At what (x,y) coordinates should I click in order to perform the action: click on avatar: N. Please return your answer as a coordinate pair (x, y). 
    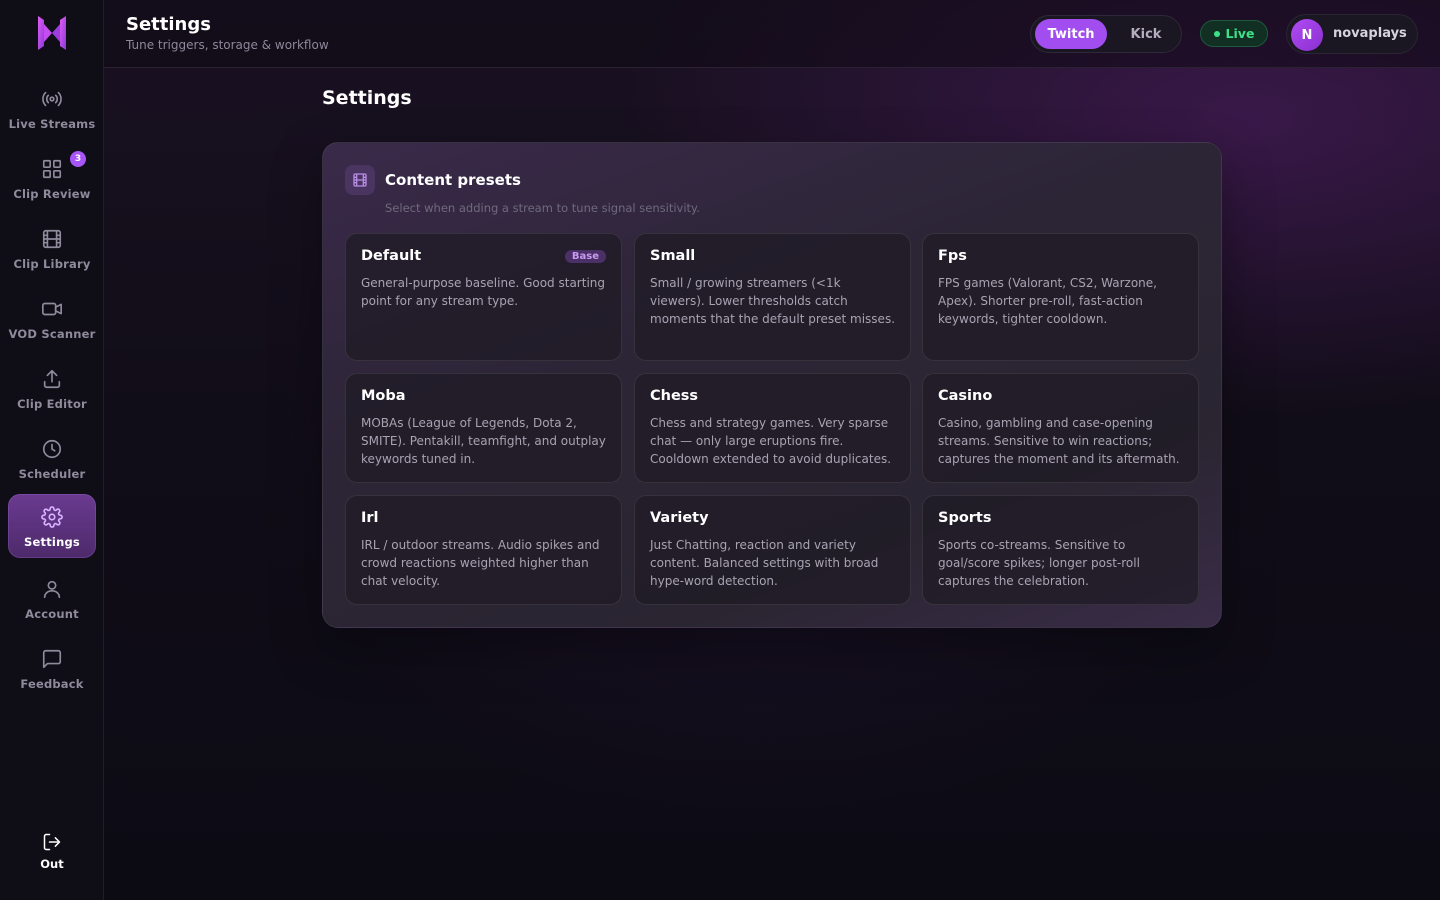
    Looking at the image, I should click on (1307, 35).